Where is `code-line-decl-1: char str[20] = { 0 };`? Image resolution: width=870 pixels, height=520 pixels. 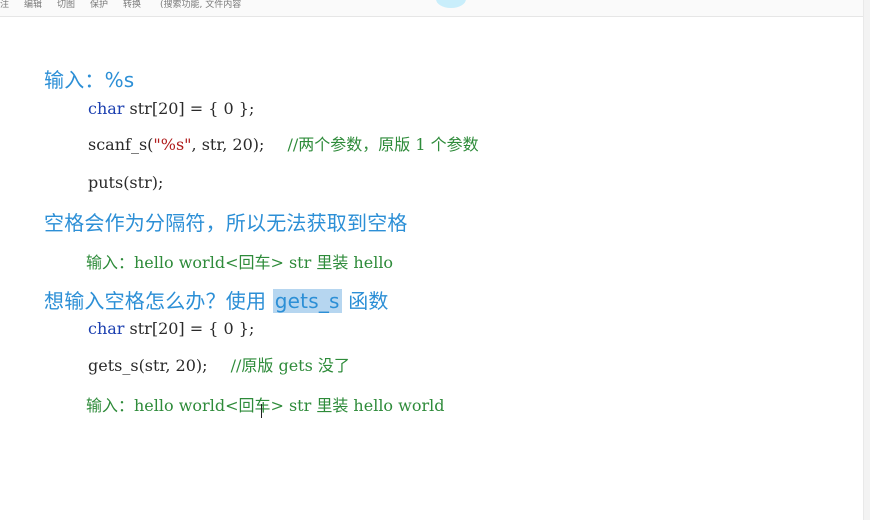
code-line-decl-1: char str[20] = { 0 }; is located at coordinates (171, 108).